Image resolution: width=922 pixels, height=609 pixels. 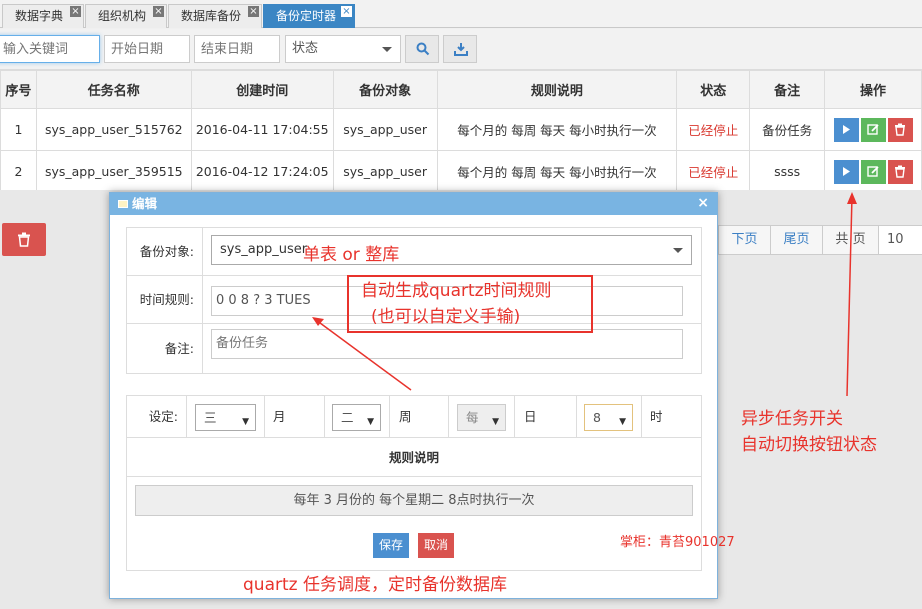 I want to click on remark: ssss, so click(x=787, y=171).